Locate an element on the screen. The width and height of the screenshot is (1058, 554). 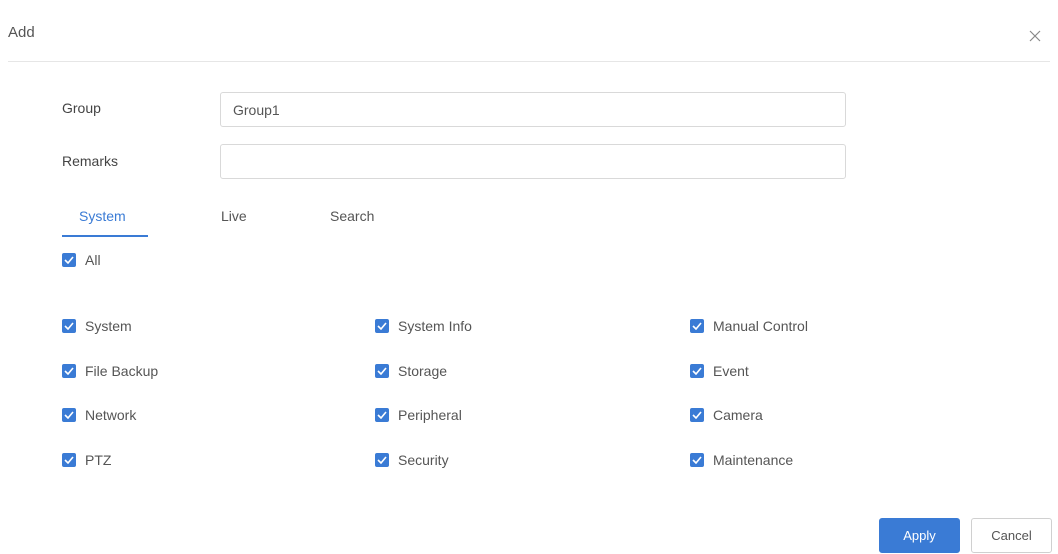
checkbox-ptz: PTZ is located at coordinates (86, 460).